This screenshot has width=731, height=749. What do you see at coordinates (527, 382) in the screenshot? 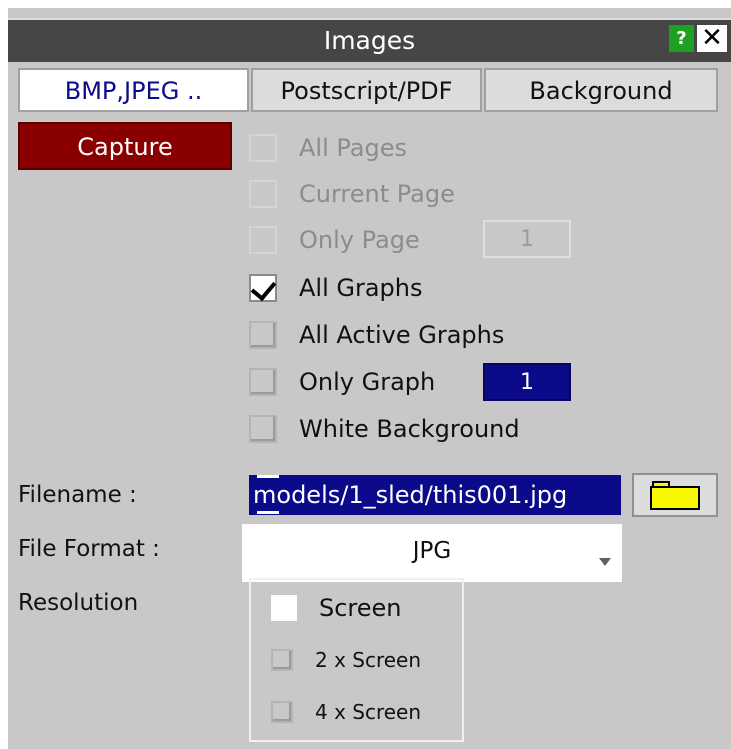
I see `only-graph-number-input: 1` at bounding box center [527, 382].